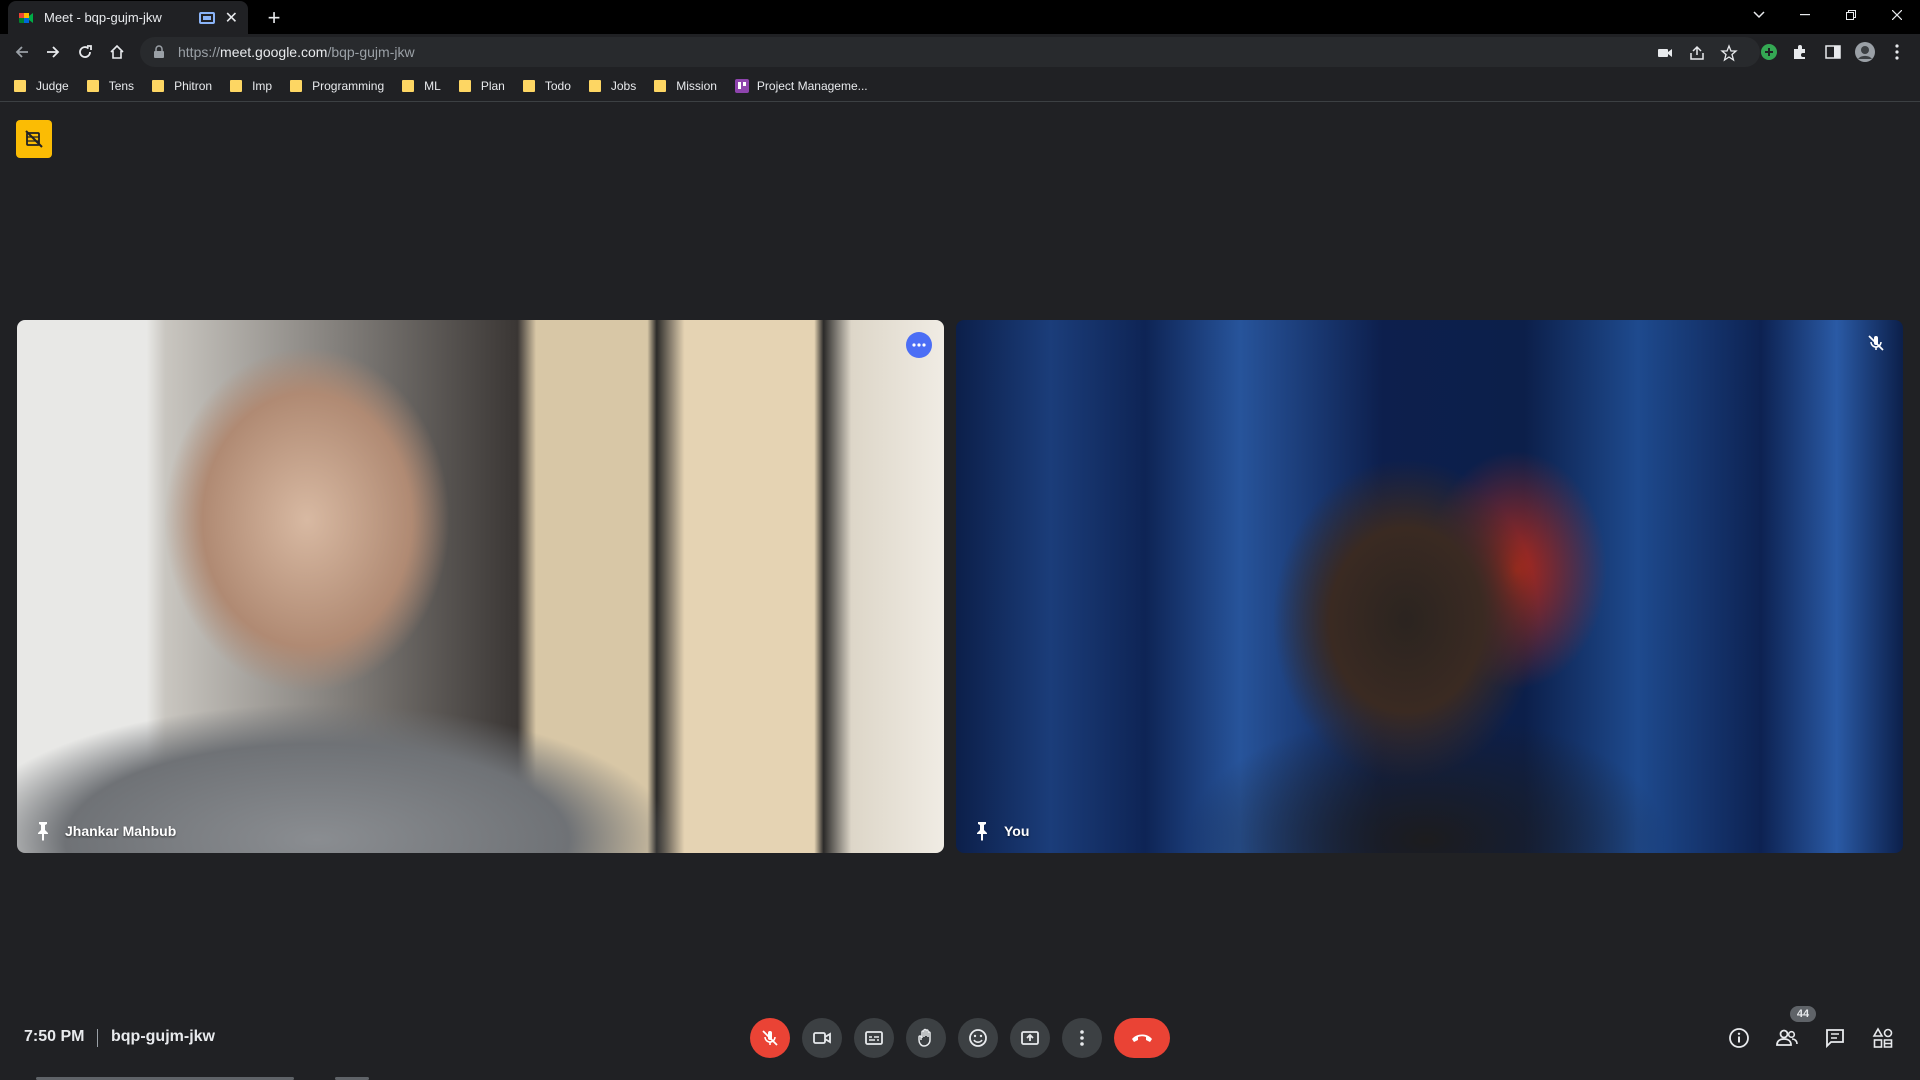 The image size is (1920, 1080). Describe the element at coordinates (950, 52) in the screenshot. I see `address-bar: https://meet.google.com/bqp-gujm-jkw` at that location.